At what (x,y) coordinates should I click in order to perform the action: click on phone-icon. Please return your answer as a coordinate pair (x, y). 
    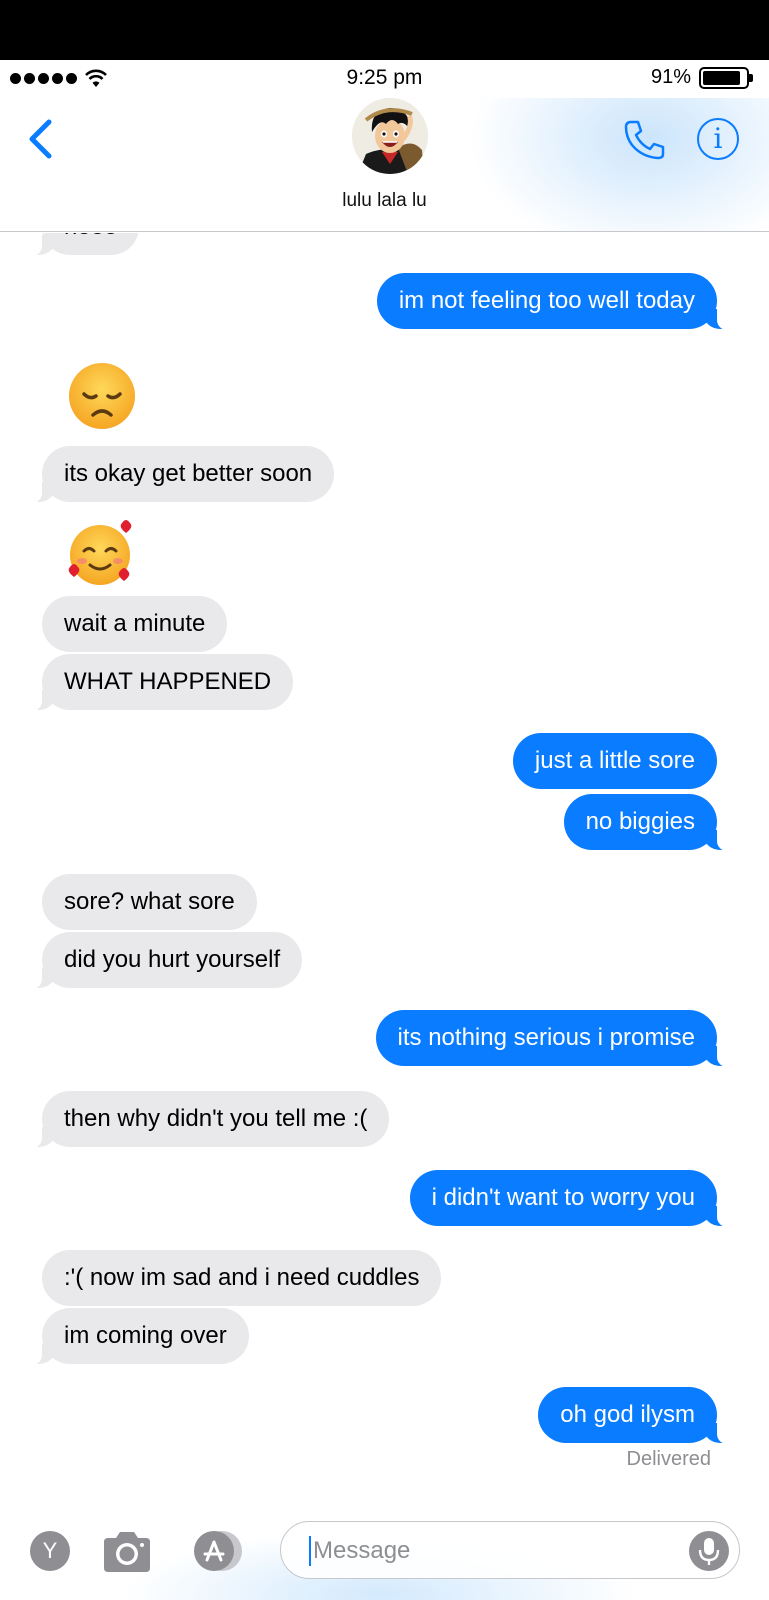
    Looking at the image, I should click on (644, 140).